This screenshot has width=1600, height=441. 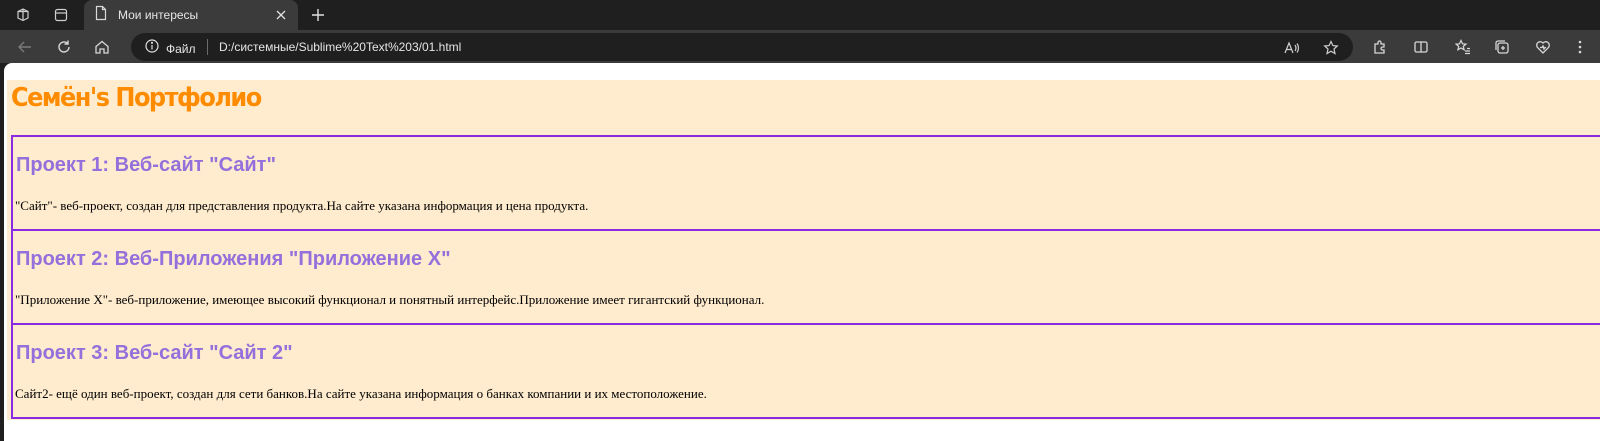 I want to click on page-icon, so click(x=101, y=15).